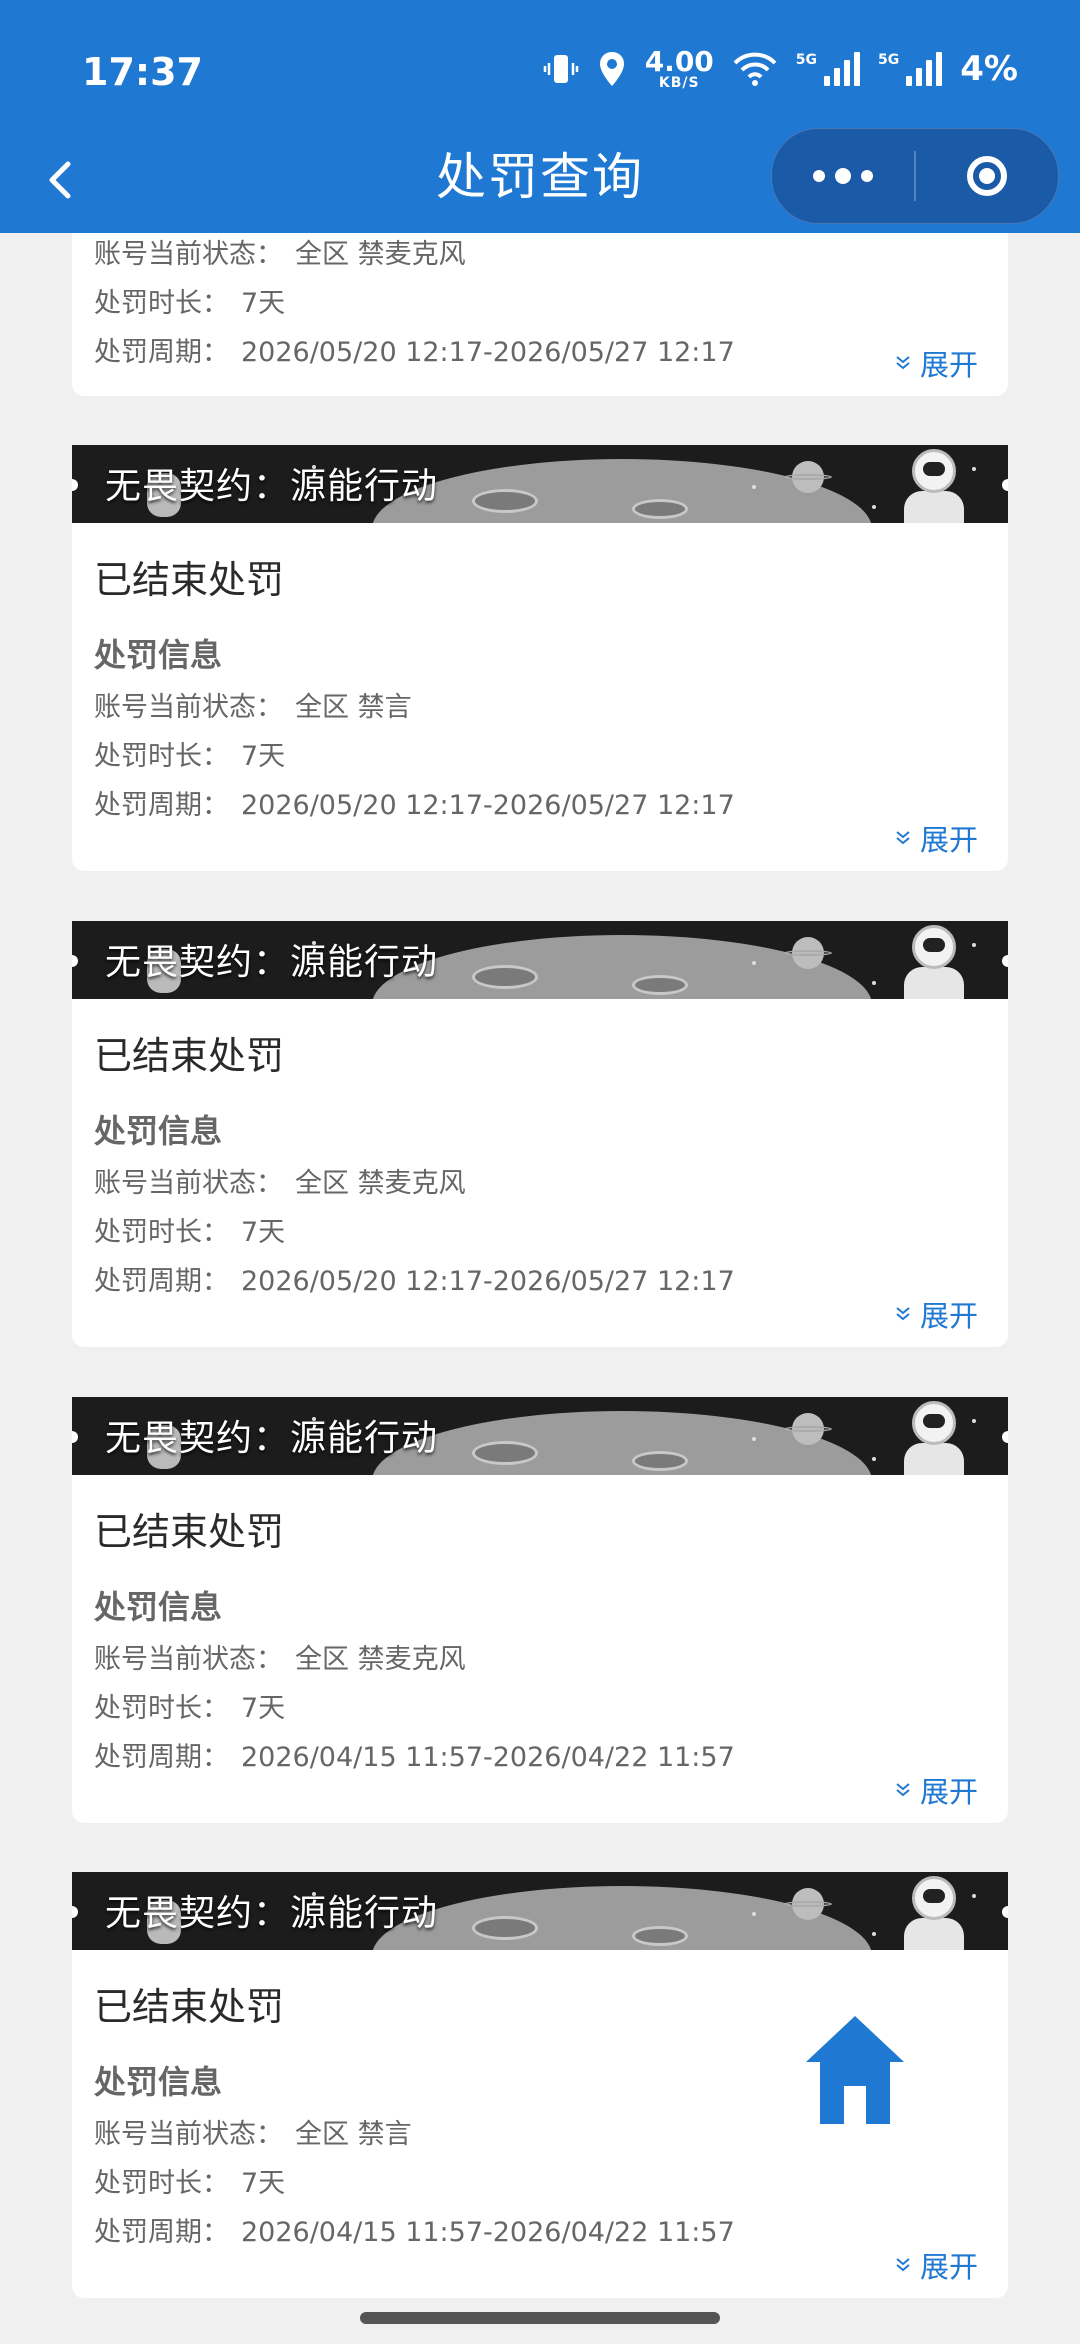  I want to click on wifi-icon, so click(755, 69).